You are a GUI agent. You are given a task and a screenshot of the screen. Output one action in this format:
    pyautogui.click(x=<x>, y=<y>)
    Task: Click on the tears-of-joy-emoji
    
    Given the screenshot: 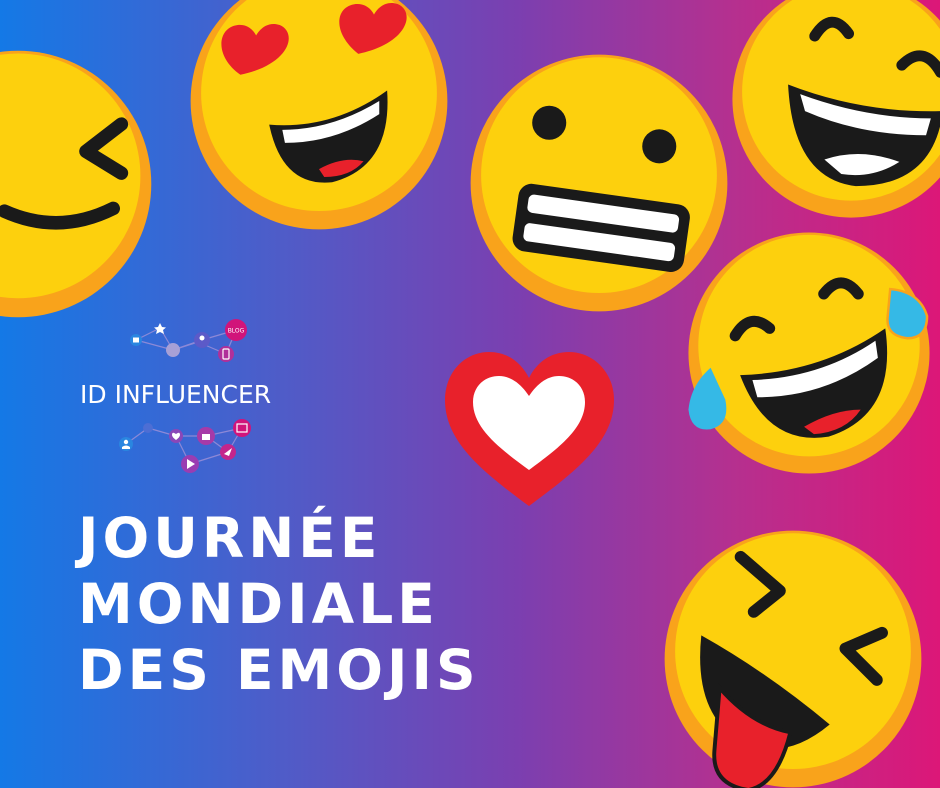 What is the action you would take?
    pyautogui.click(x=809, y=353)
    